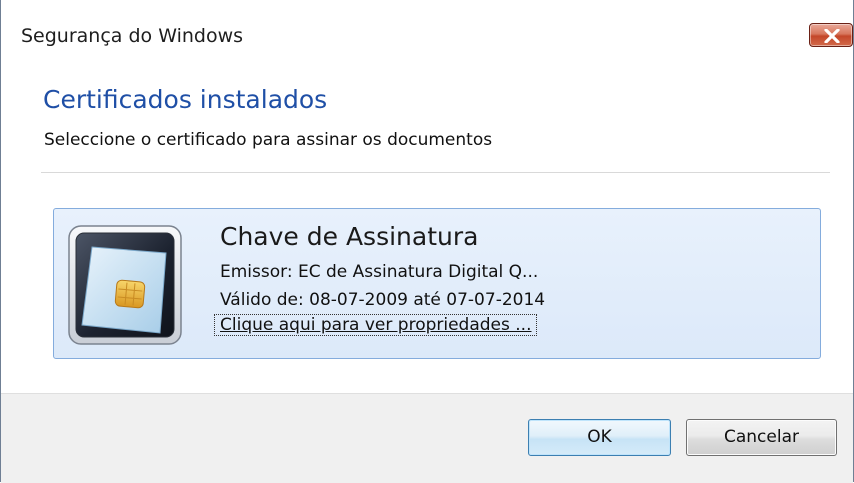 This screenshot has width=854, height=483. I want to click on window-title: Segurança do Windows, so click(132, 36).